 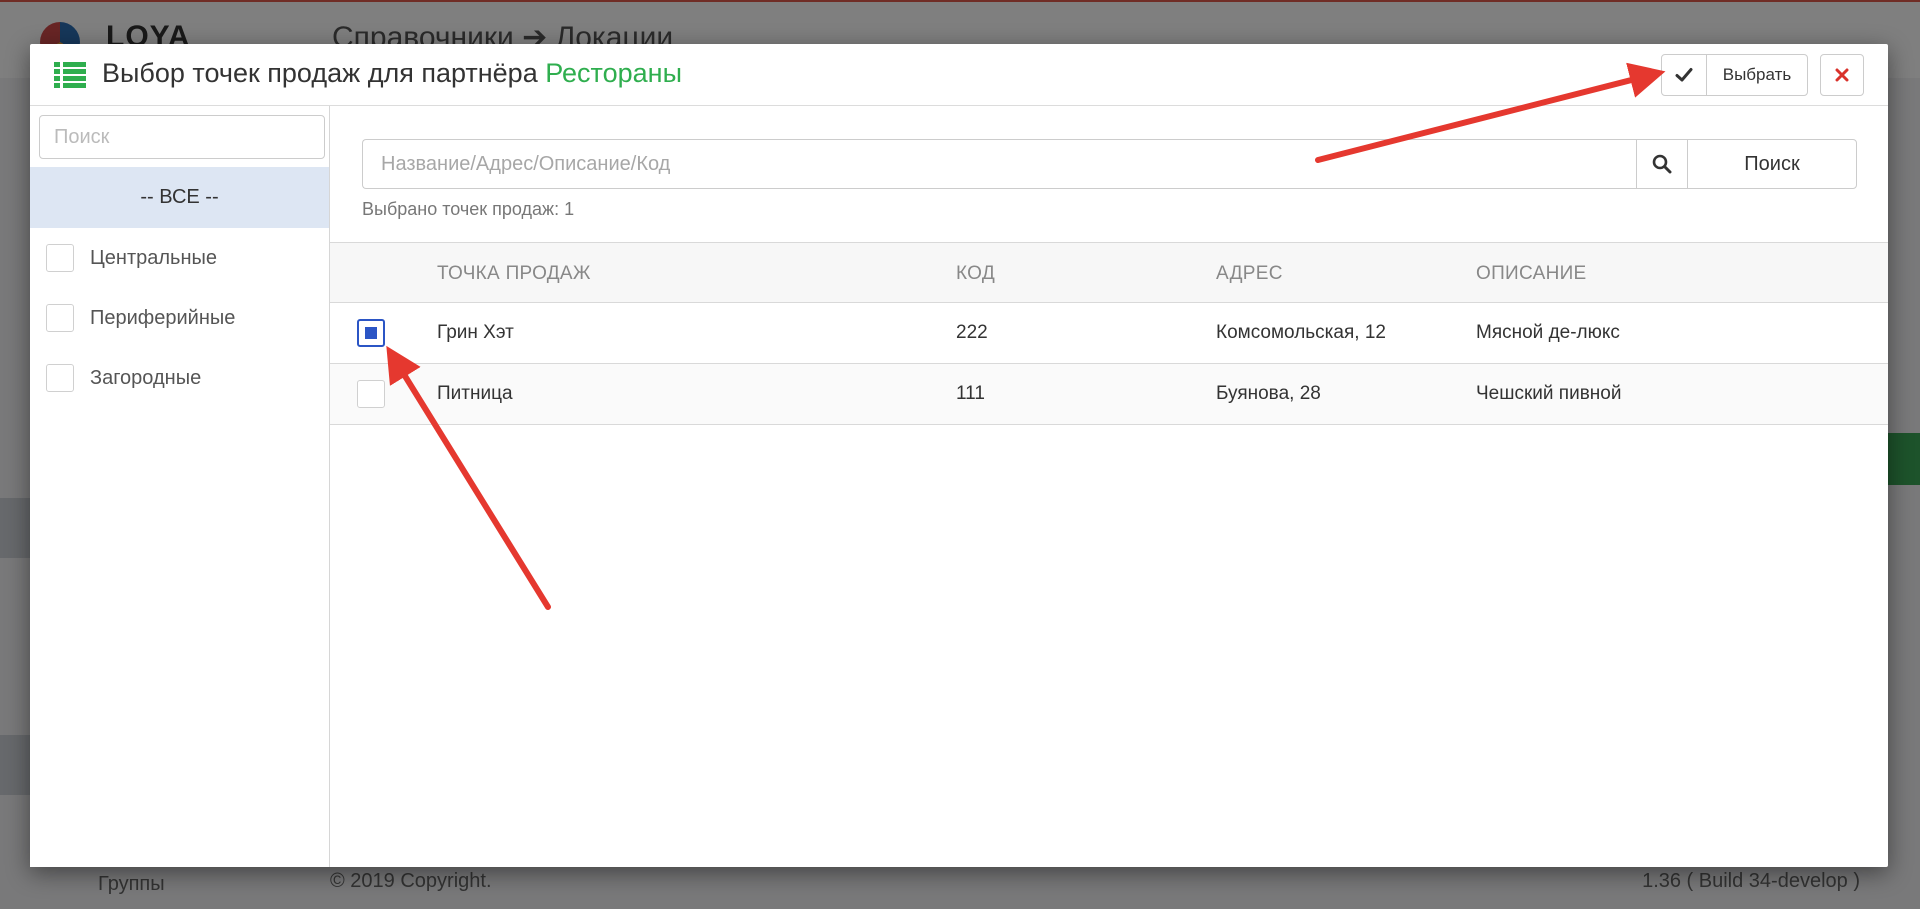 What do you see at coordinates (999, 164) in the screenshot?
I see `search-input` at bounding box center [999, 164].